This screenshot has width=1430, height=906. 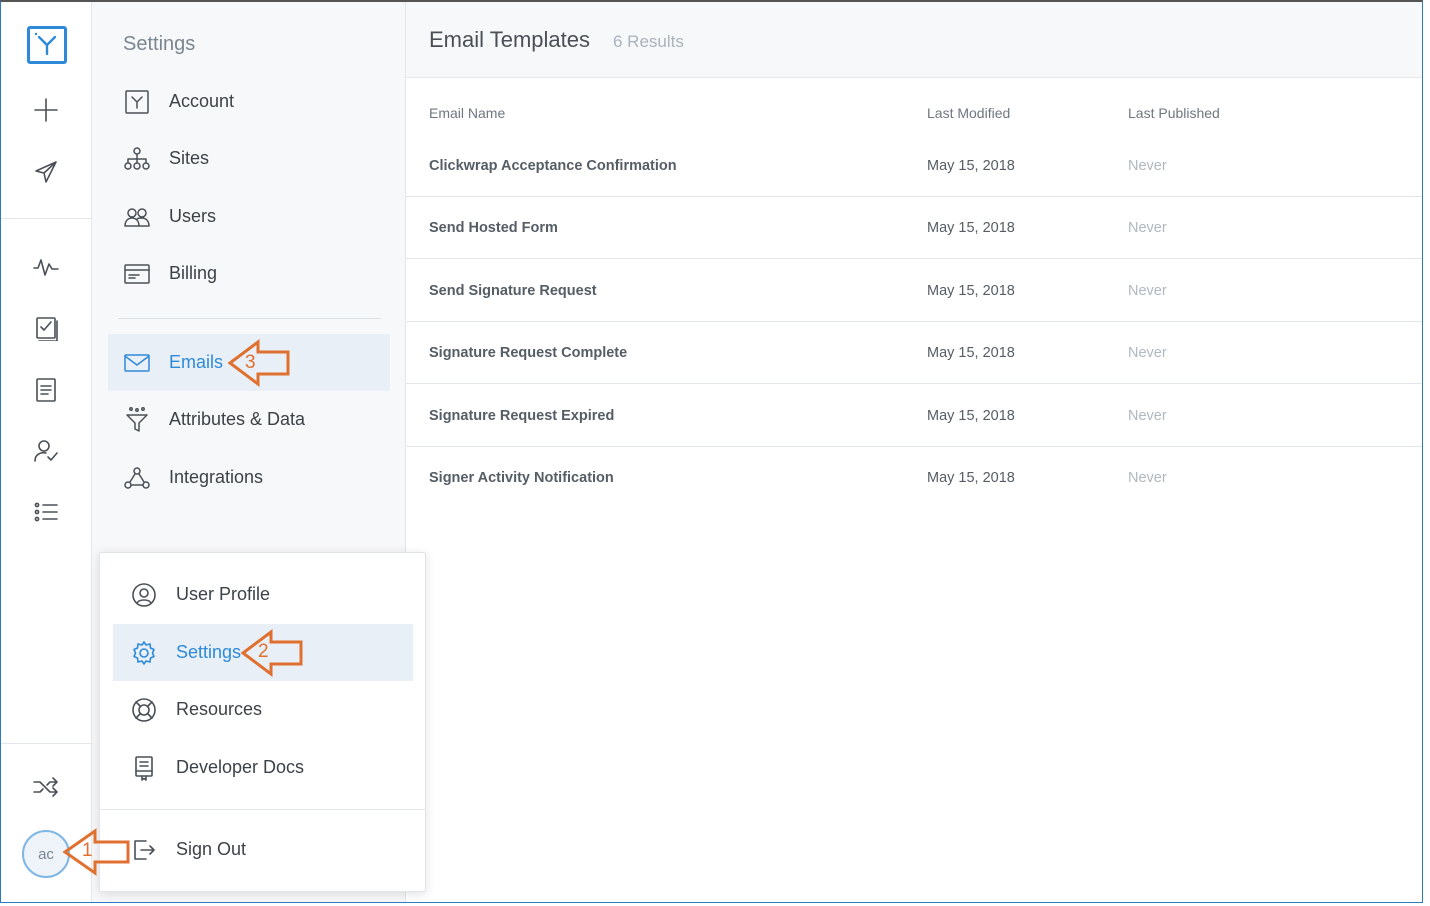 What do you see at coordinates (240, 767) in the screenshot?
I see `menu-item-label: Developer Docs` at bounding box center [240, 767].